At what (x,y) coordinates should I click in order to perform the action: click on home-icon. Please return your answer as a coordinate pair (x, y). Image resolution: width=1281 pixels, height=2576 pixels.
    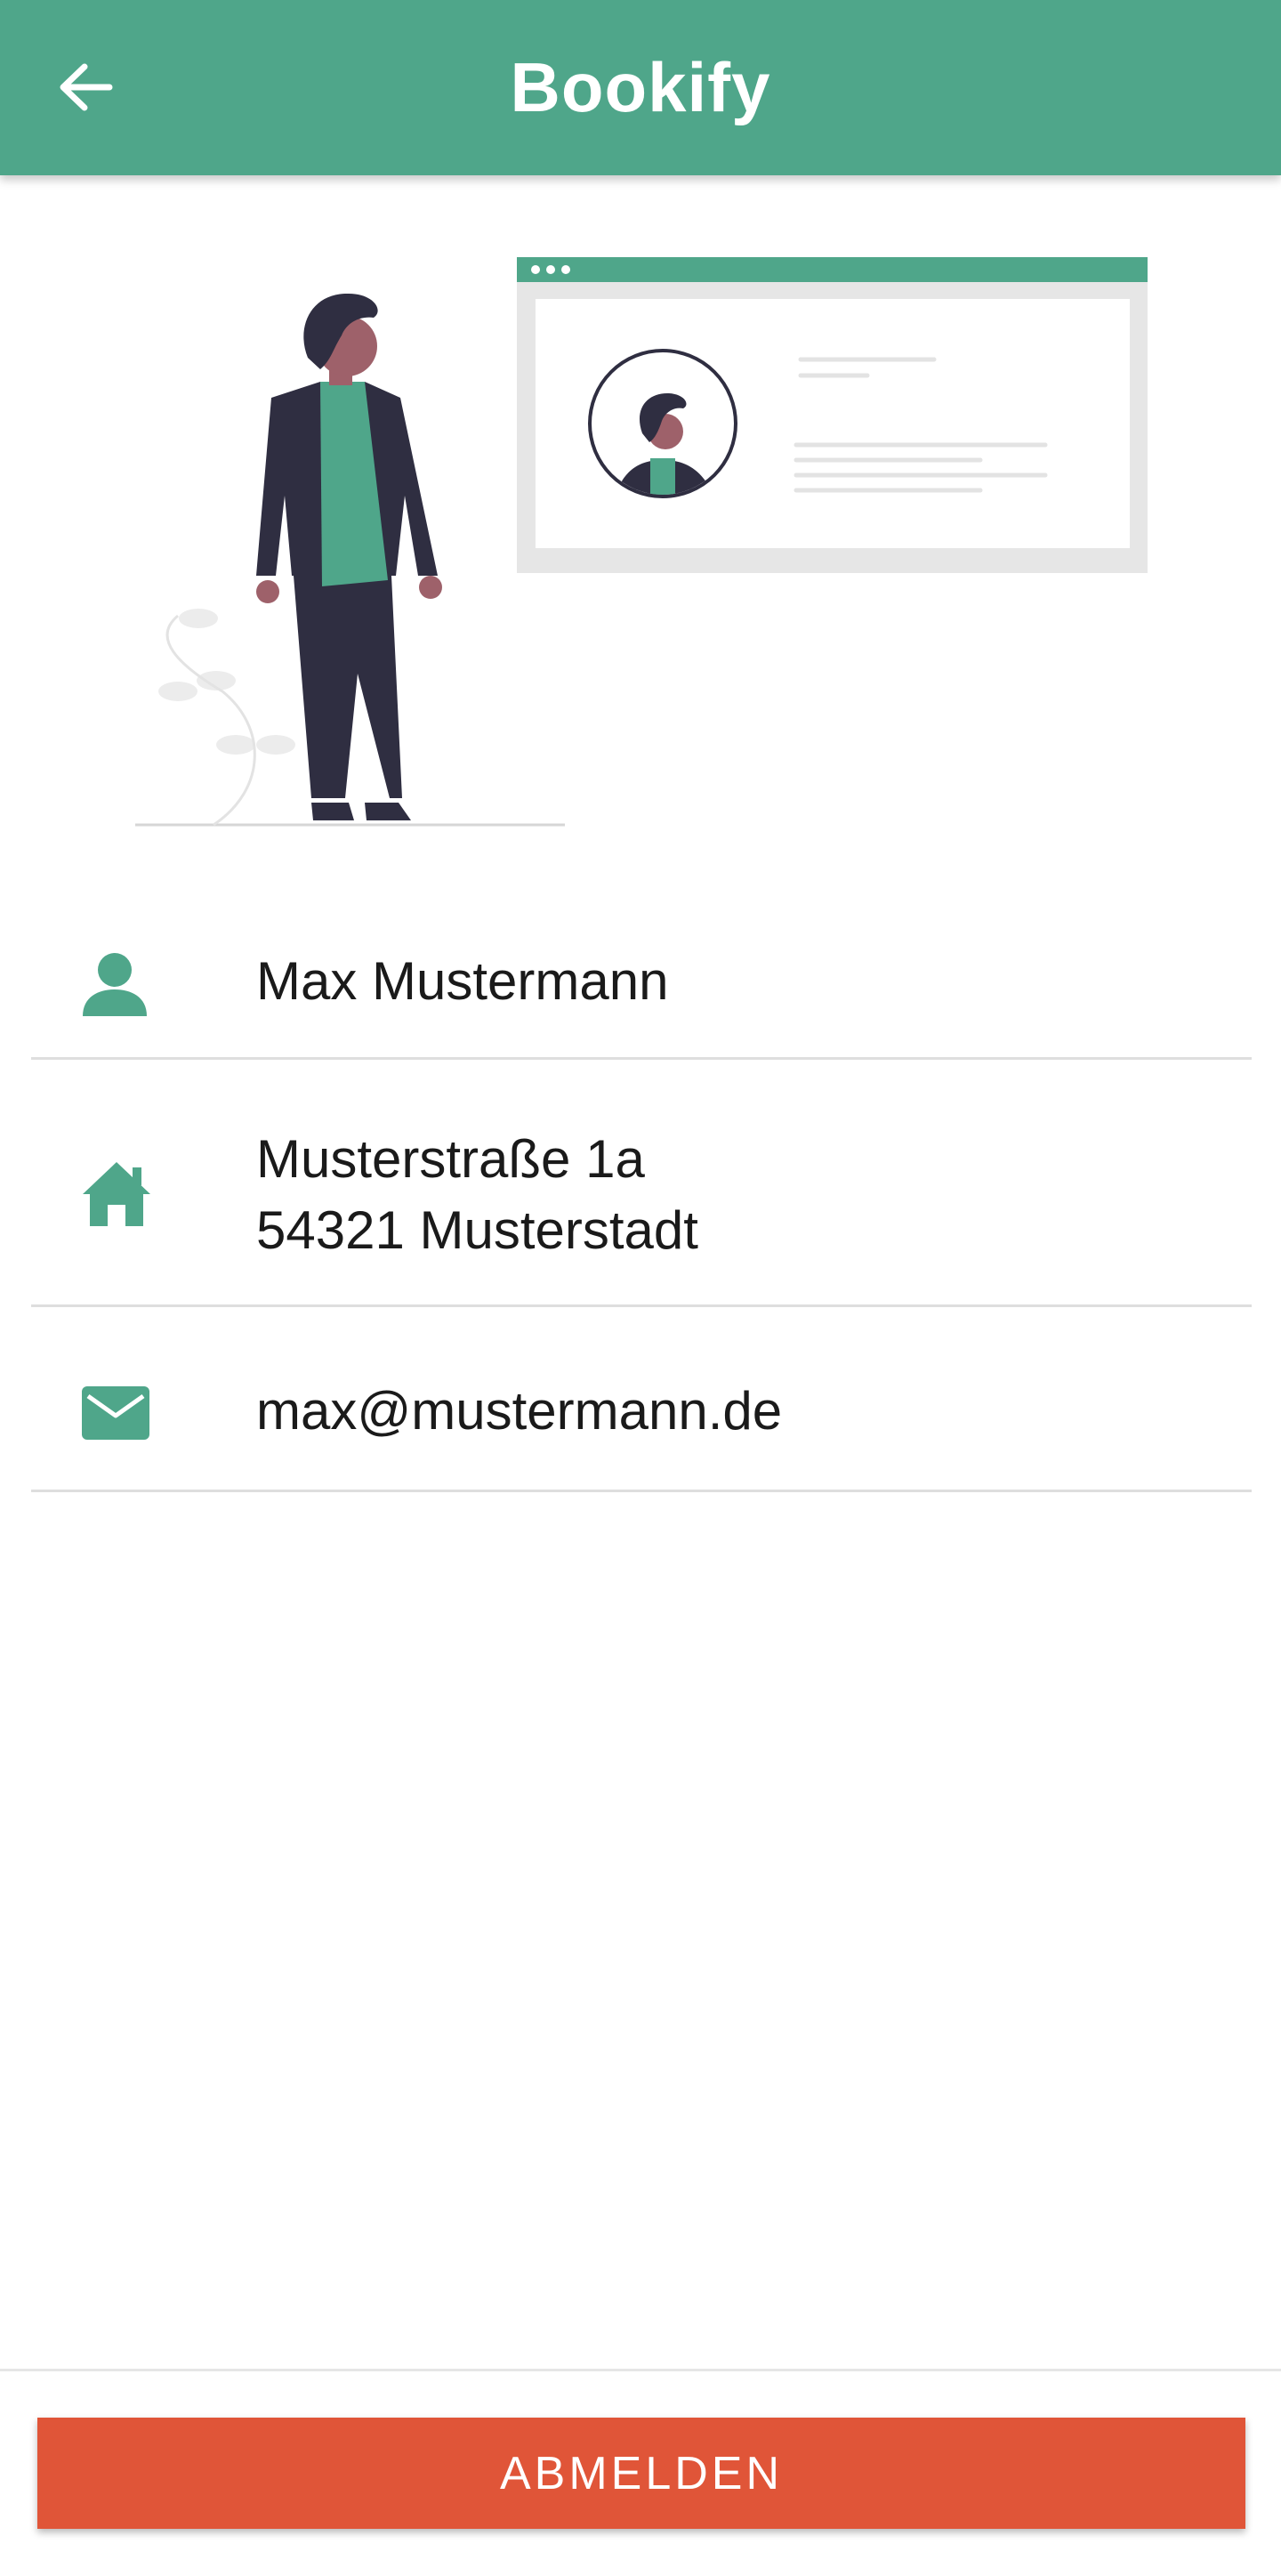
    Looking at the image, I should click on (116, 1196).